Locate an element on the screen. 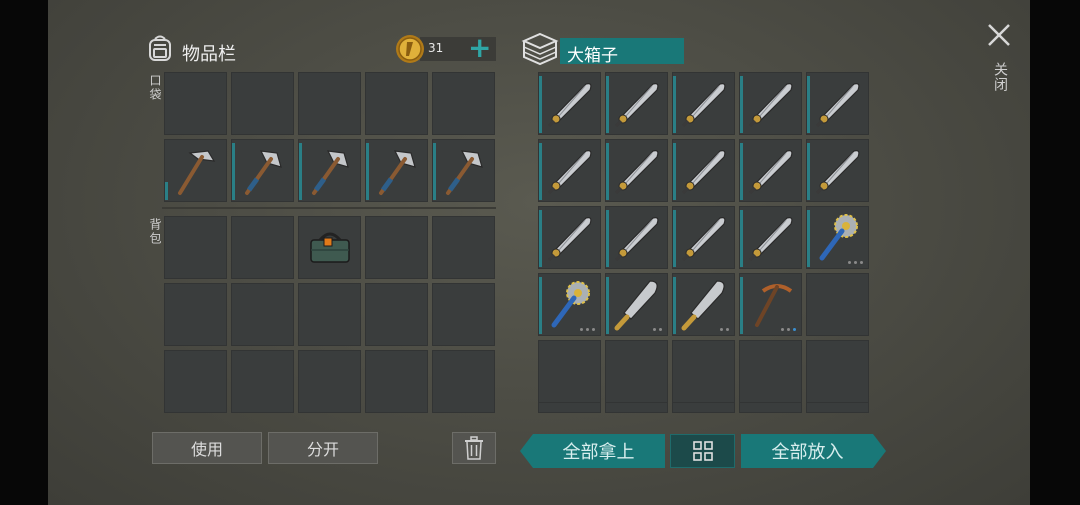 This screenshot has width=1080, height=505. close-icon is located at coordinates (999, 35).